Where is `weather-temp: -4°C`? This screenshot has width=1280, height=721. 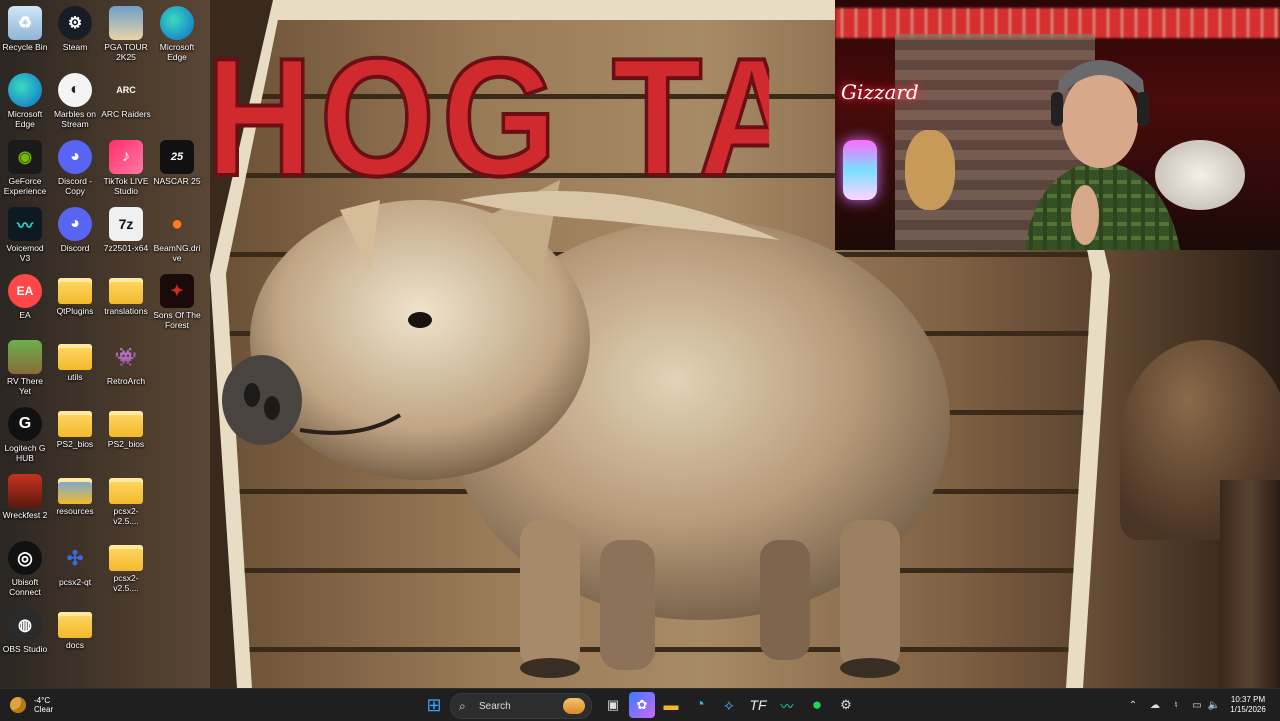 weather-temp: -4°C is located at coordinates (42, 700).